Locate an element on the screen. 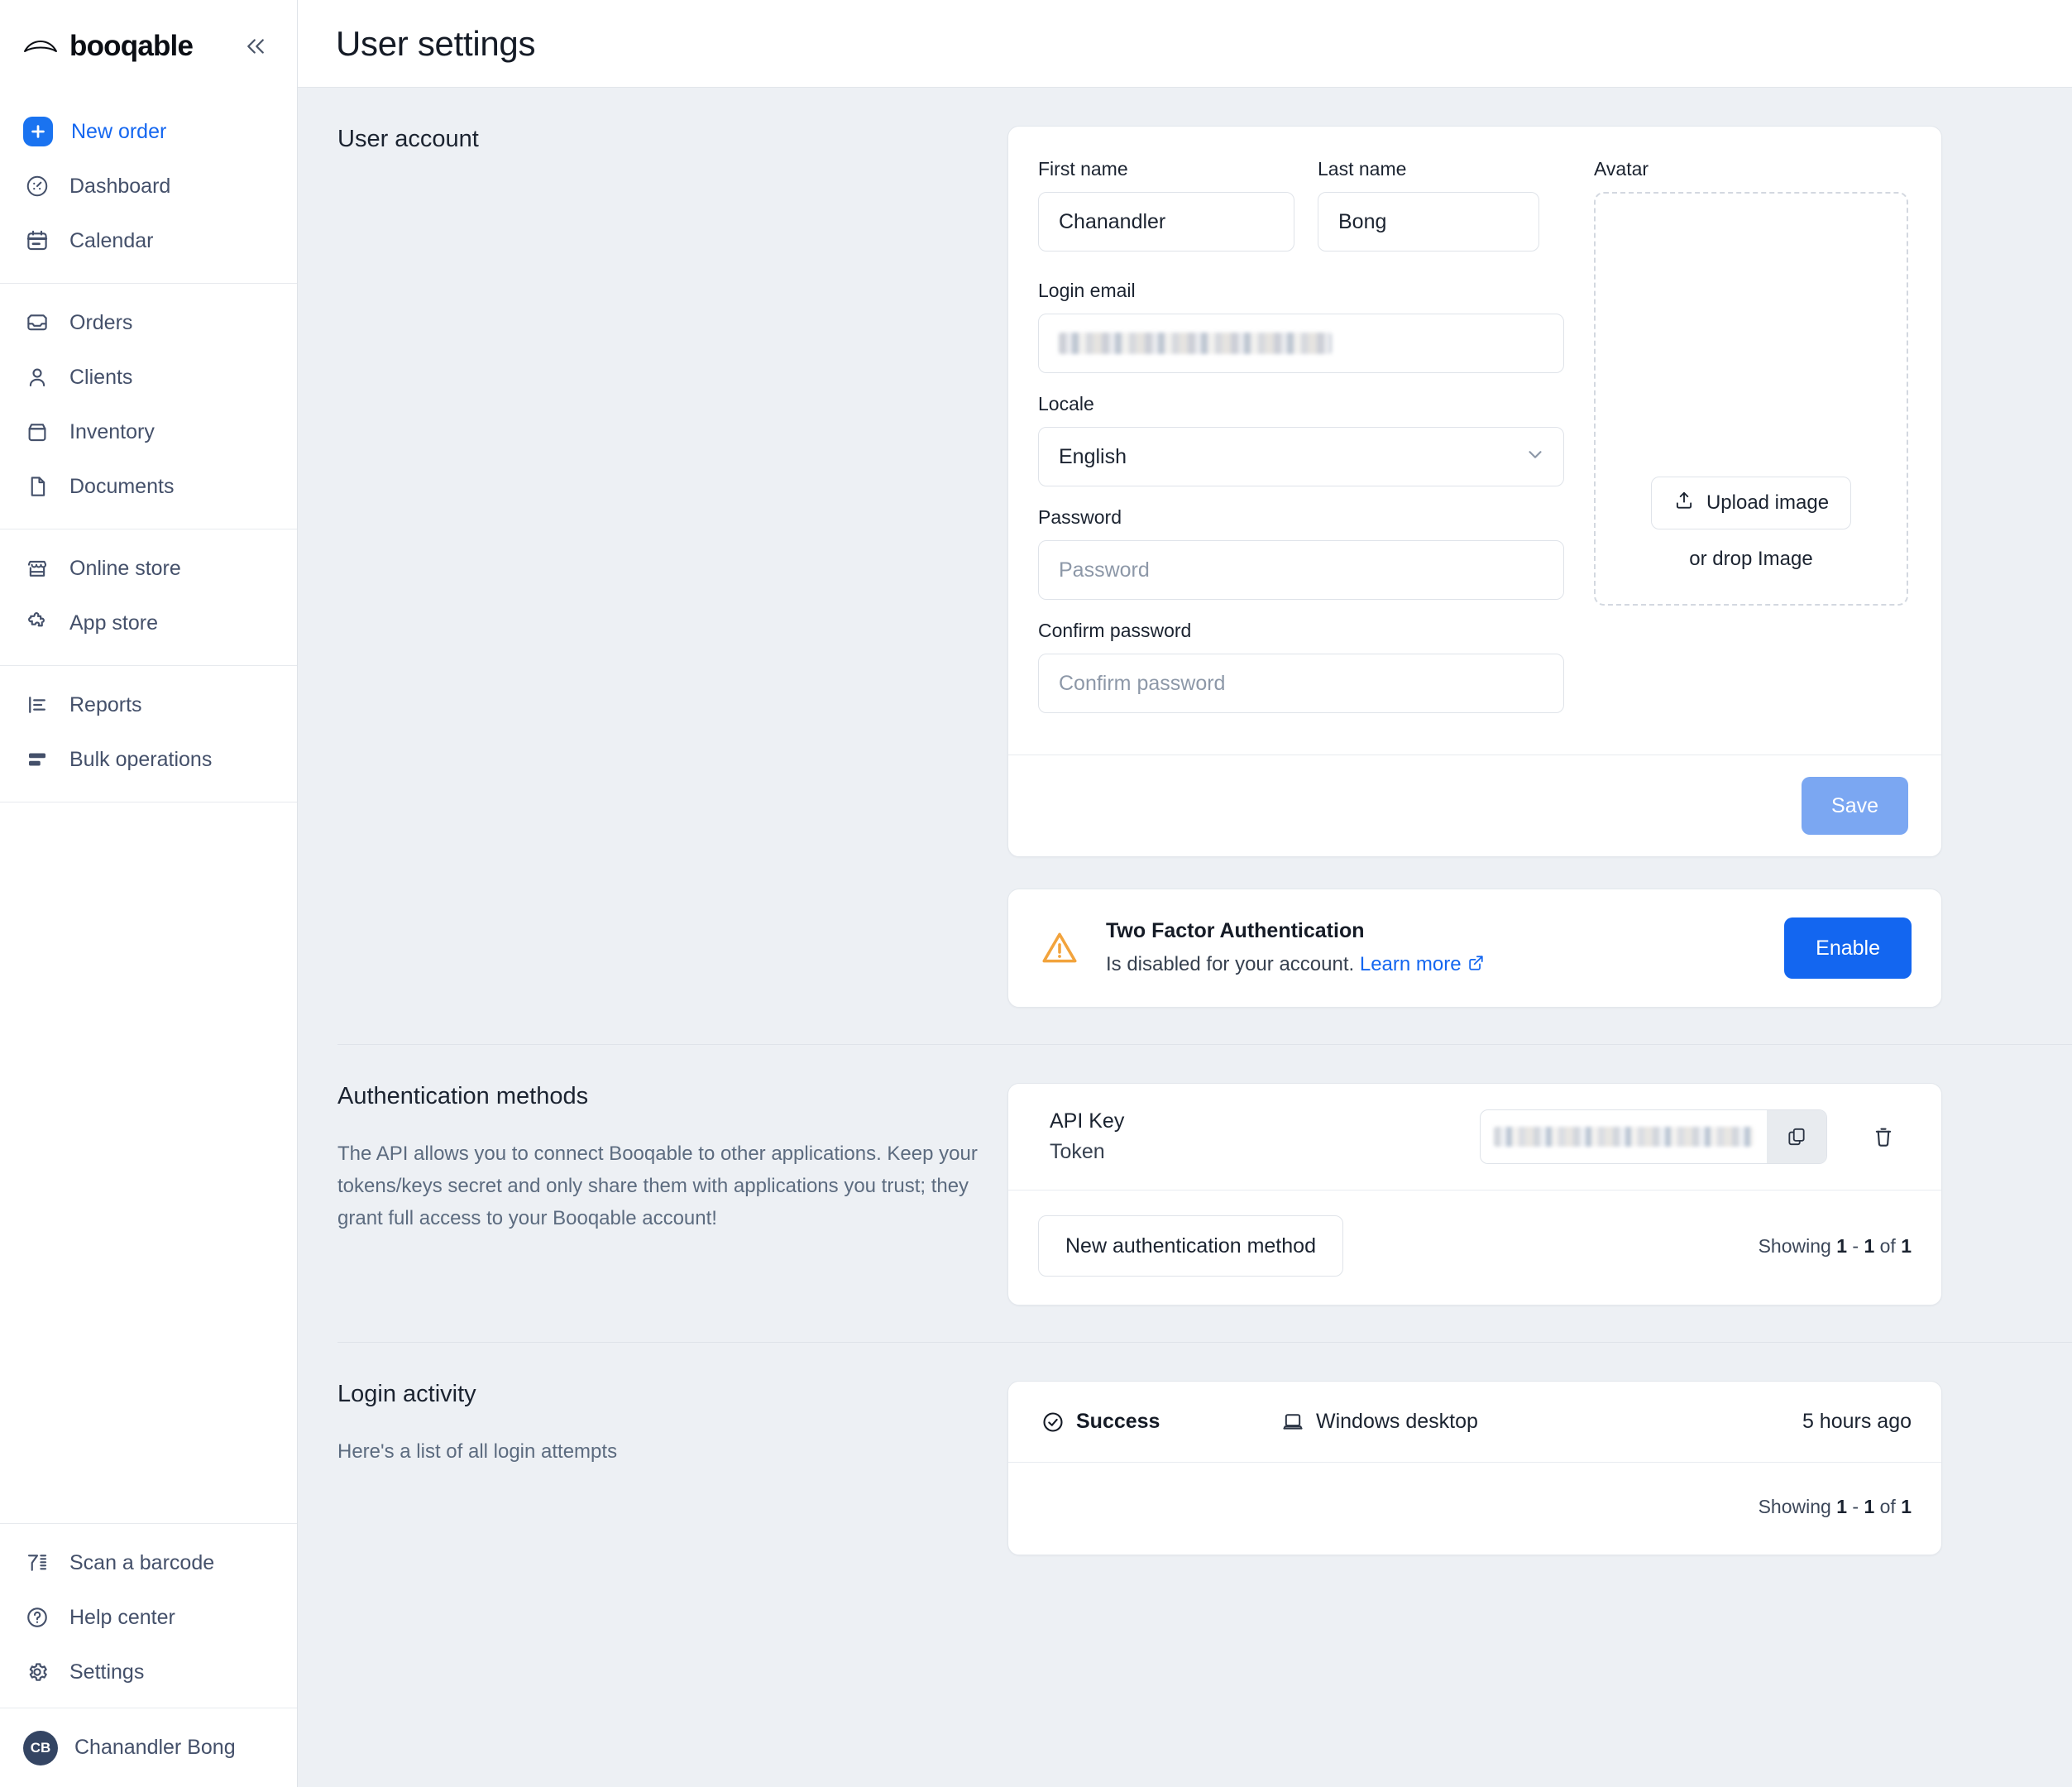  sidebar-item-label: Scan a barcode is located at coordinates (142, 1562).